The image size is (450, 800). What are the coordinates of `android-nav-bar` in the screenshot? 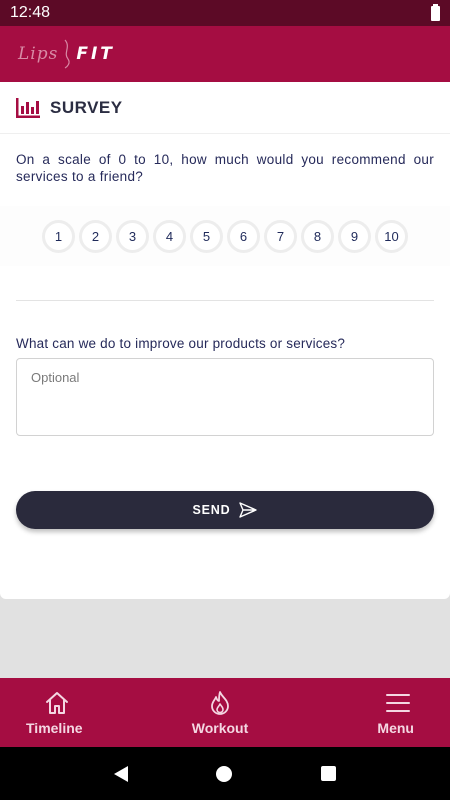 It's located at (225, 773).